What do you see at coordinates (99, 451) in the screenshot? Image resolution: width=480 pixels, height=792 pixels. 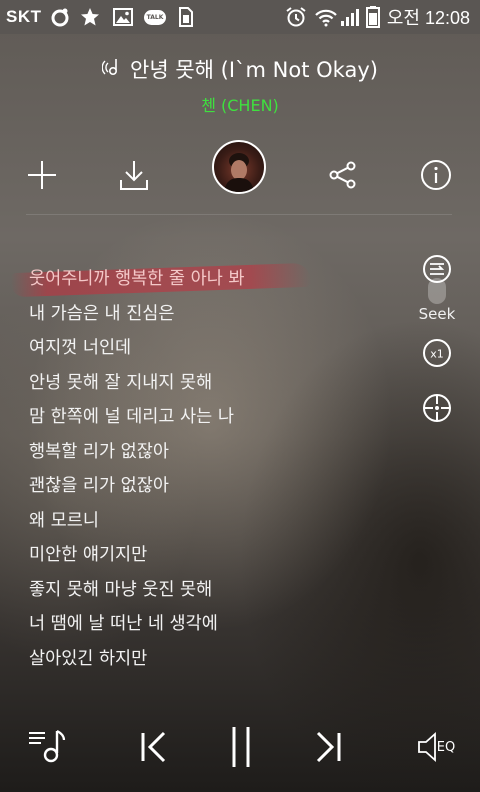 I see `lyric-text: 행복할 리가 없잖아` at bounding box center [99, 451].